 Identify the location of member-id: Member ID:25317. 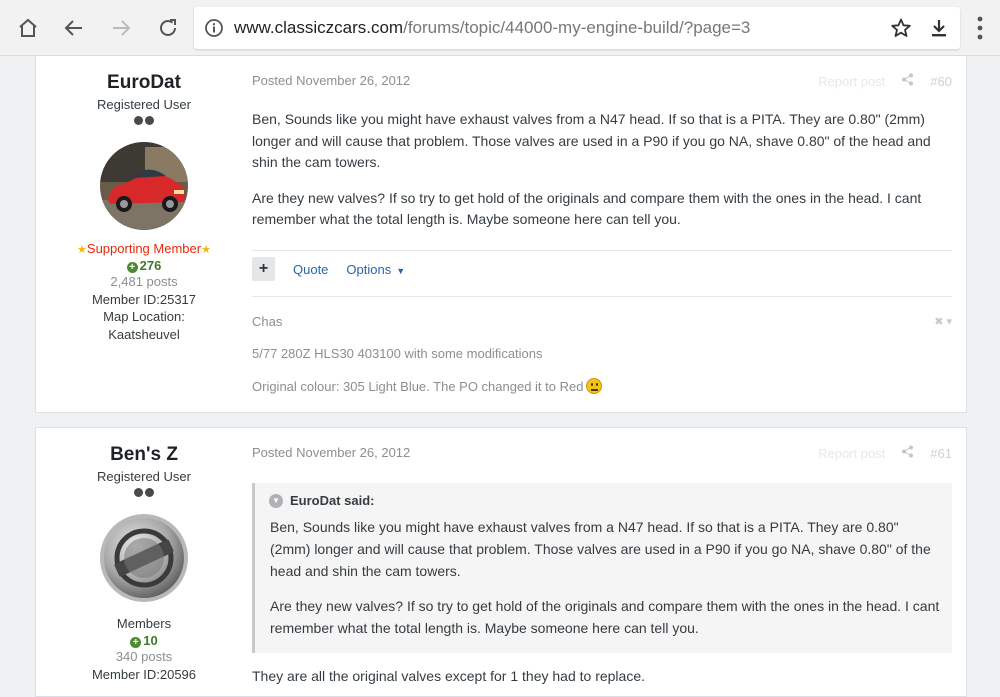
(144, 299).